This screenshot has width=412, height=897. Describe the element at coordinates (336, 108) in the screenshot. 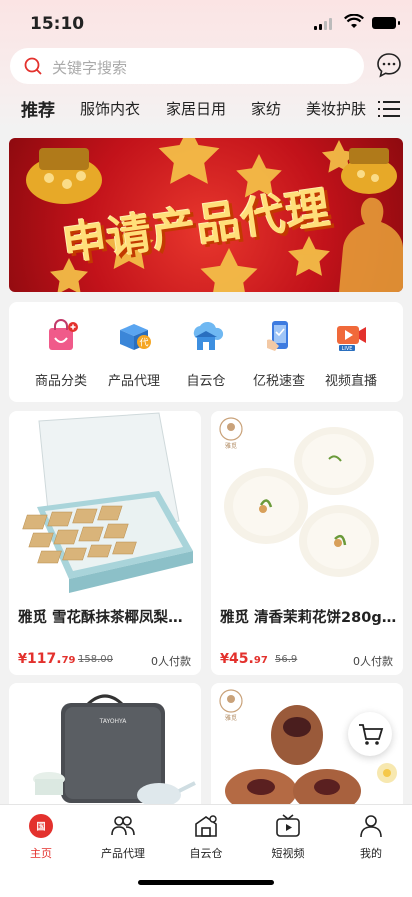

I see `category-tab-beauty: 美妆护肤` at that location.